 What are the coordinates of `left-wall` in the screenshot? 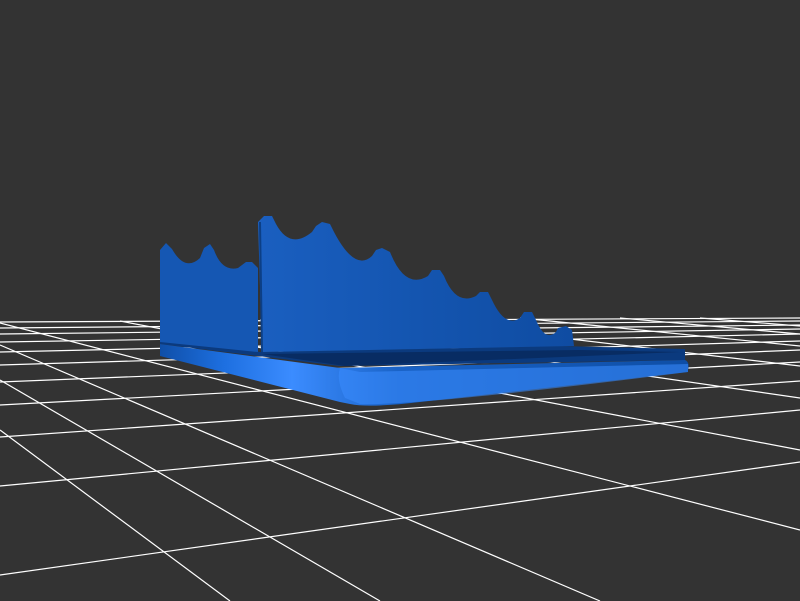 It's located at (209, 297).